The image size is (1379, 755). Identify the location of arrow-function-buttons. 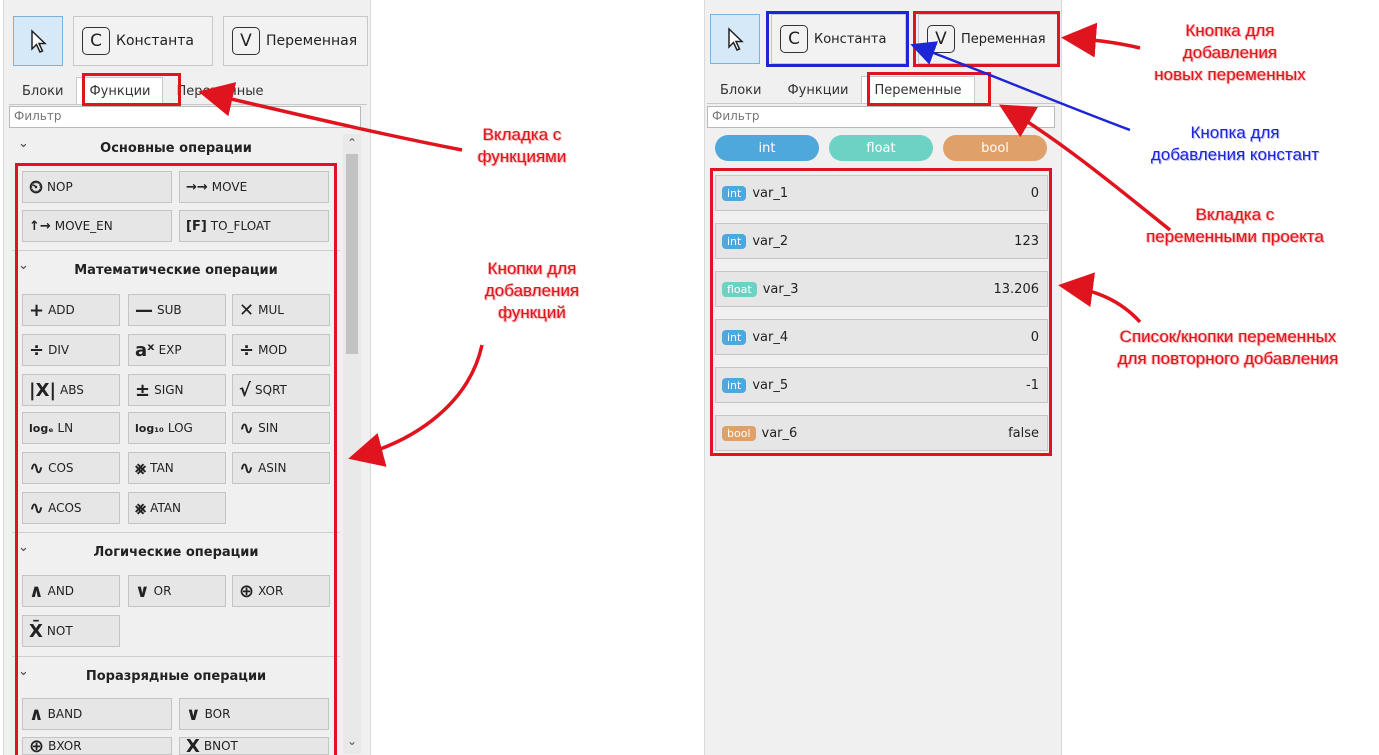
(416, 405).